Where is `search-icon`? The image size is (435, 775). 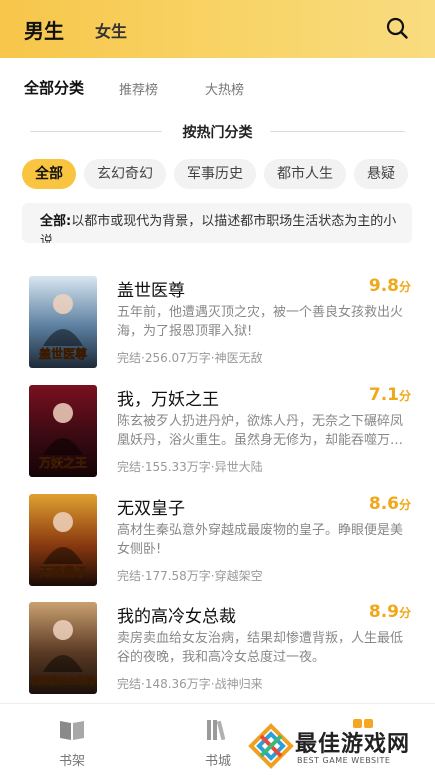 search-icon is located at coordinates (397, 28).